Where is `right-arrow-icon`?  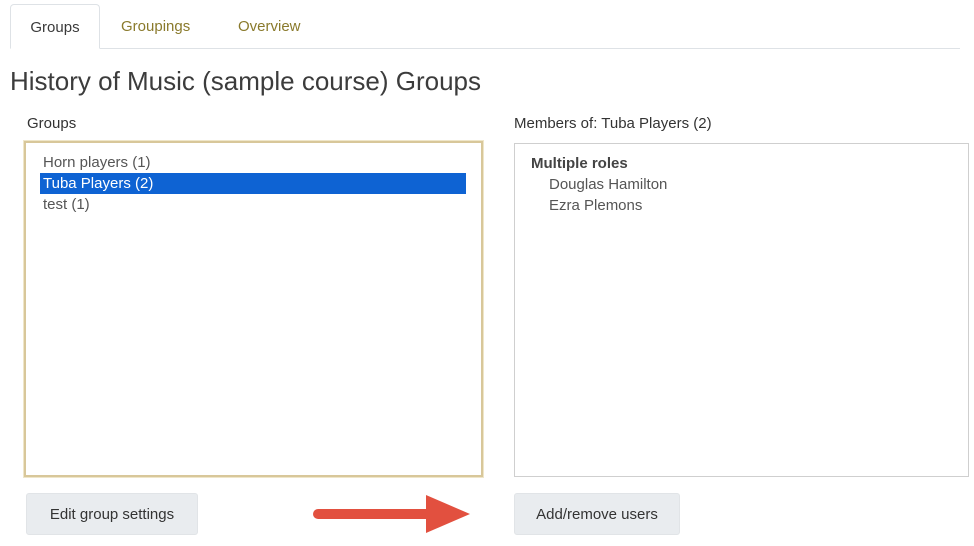 right-arrow-icon is located at coordinates (391, 514).